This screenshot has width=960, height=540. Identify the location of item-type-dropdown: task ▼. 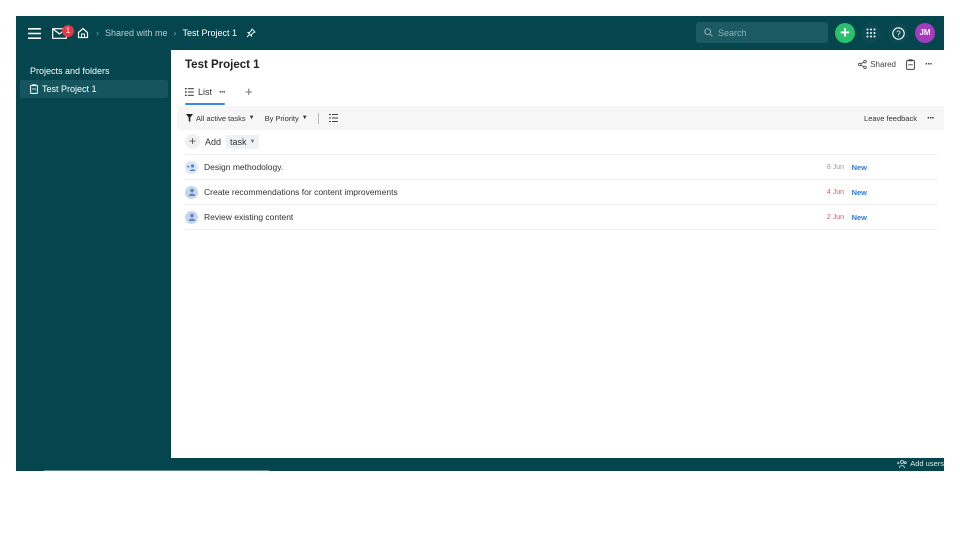
(243, 141).